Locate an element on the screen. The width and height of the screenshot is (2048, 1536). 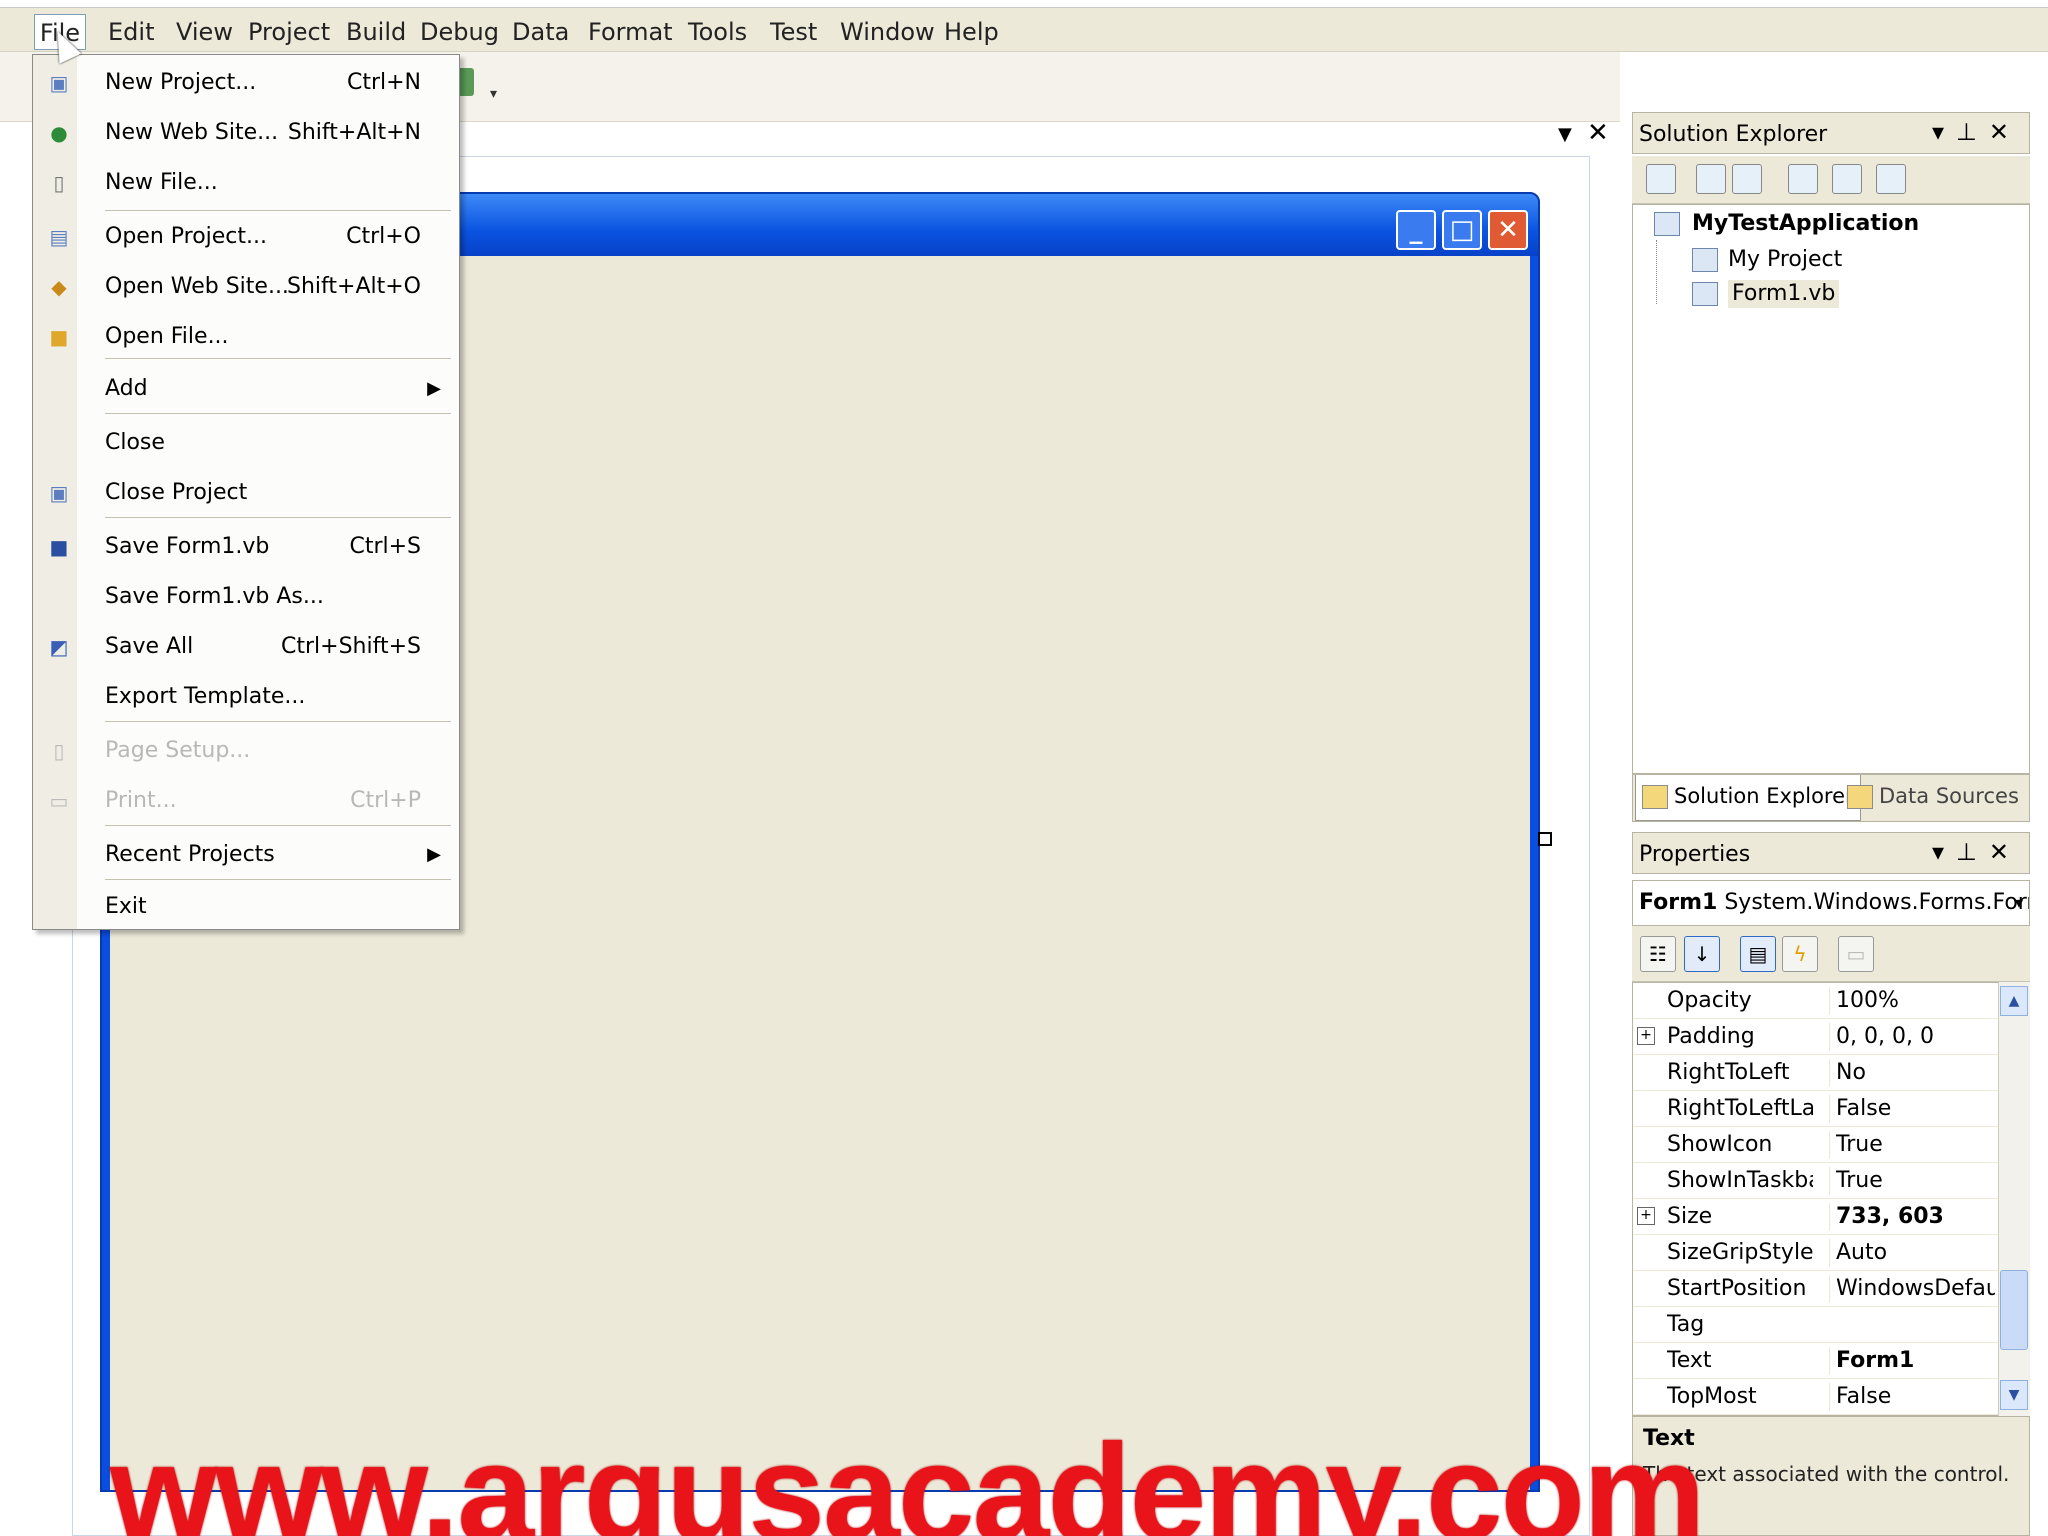
menu-edit: Edit is located at coordinates (131, 32).